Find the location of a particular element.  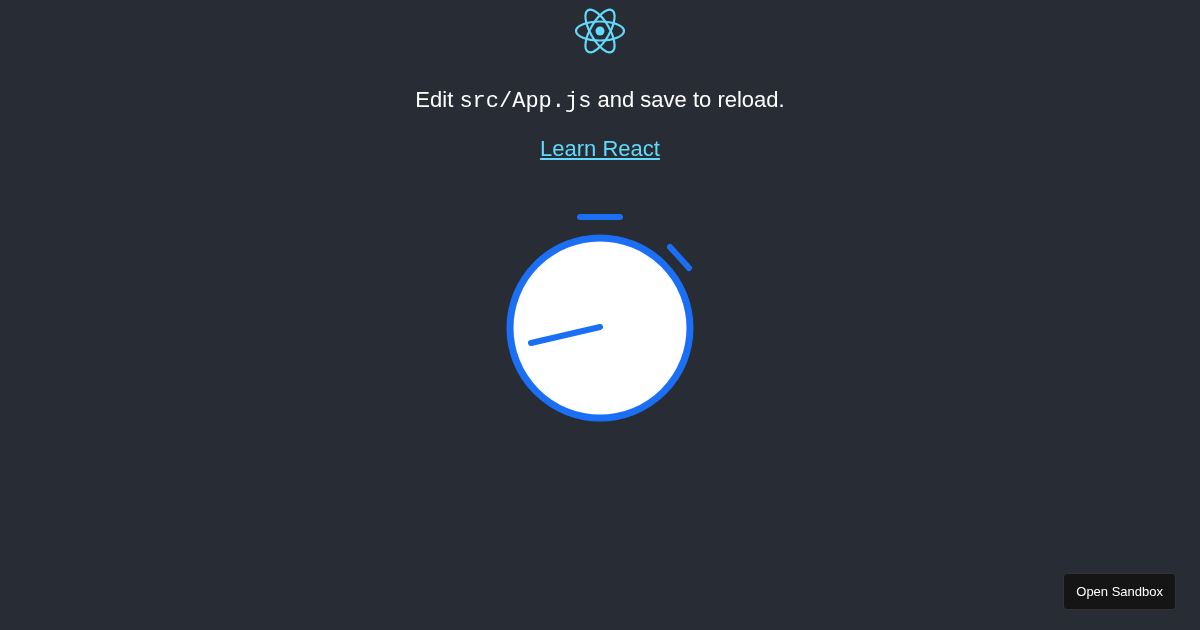

learn-react-link: Learn React is located at coordinates (600, 149).